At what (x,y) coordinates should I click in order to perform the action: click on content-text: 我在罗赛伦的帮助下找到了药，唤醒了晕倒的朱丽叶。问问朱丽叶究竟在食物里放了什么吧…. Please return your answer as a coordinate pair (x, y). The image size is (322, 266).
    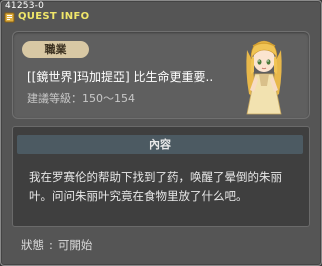
    Looking at the image, I should click on (155, 186).